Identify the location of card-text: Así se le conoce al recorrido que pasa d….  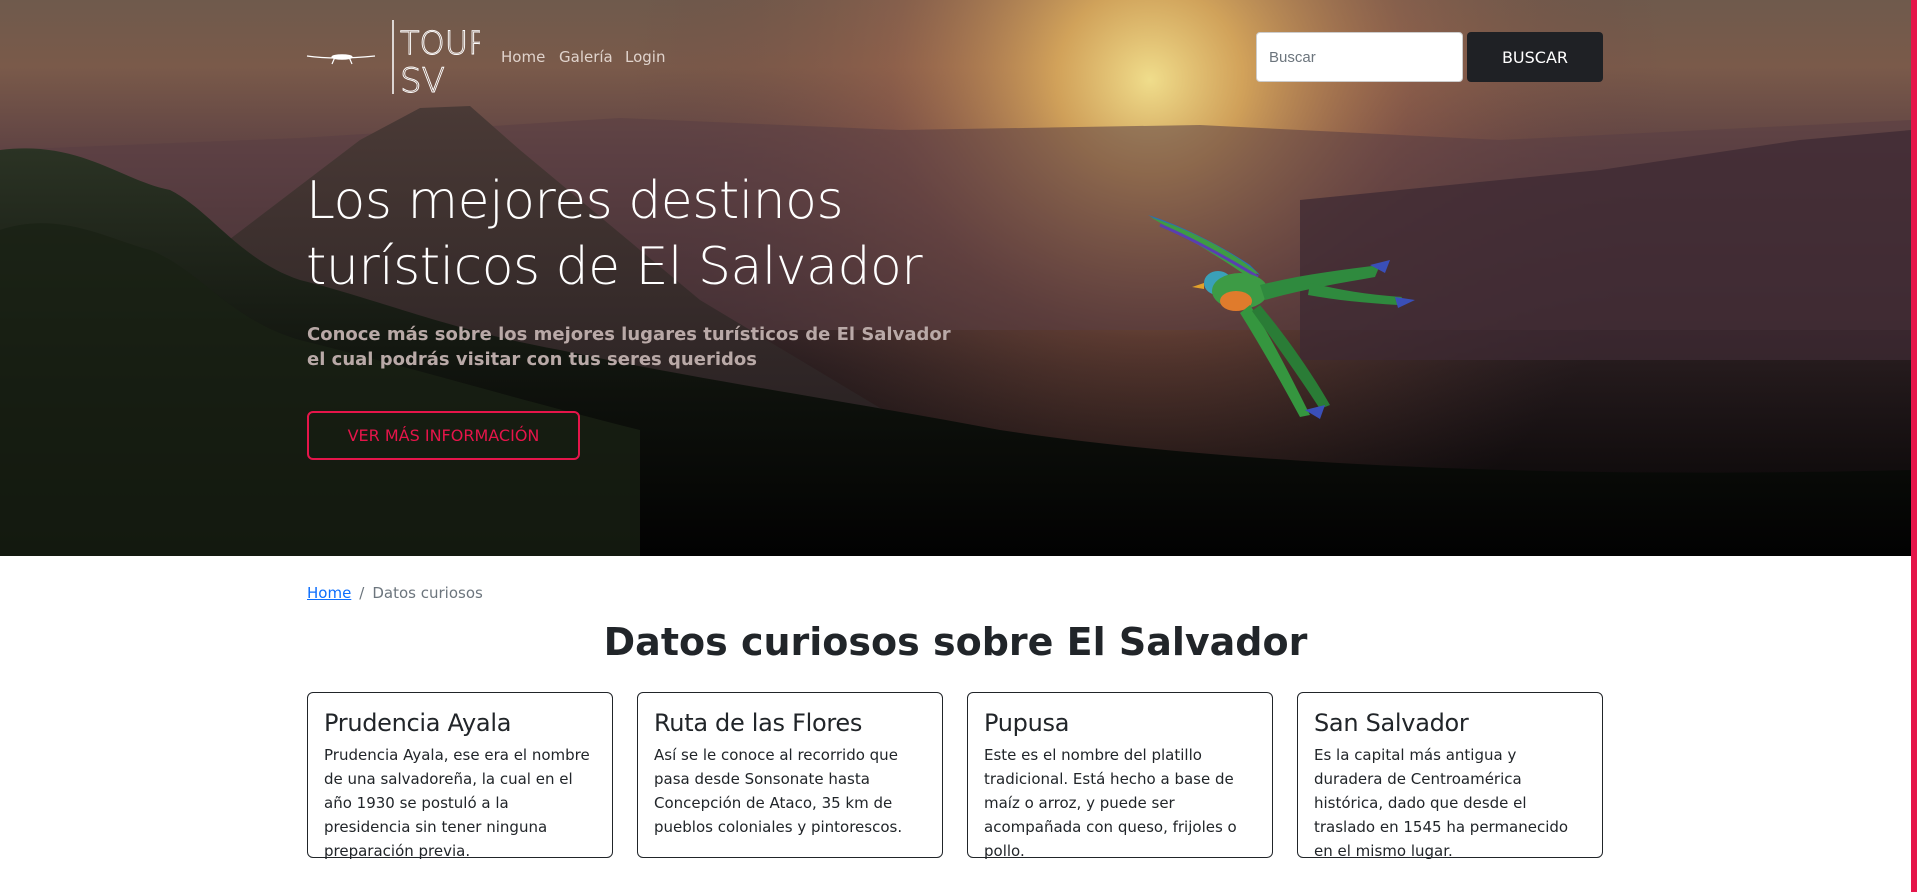
(778, 791).